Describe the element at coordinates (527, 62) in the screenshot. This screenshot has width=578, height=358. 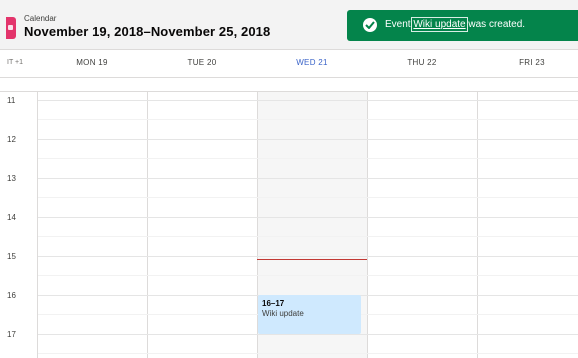
I see `day-header-fri: FRI 23` at that location.